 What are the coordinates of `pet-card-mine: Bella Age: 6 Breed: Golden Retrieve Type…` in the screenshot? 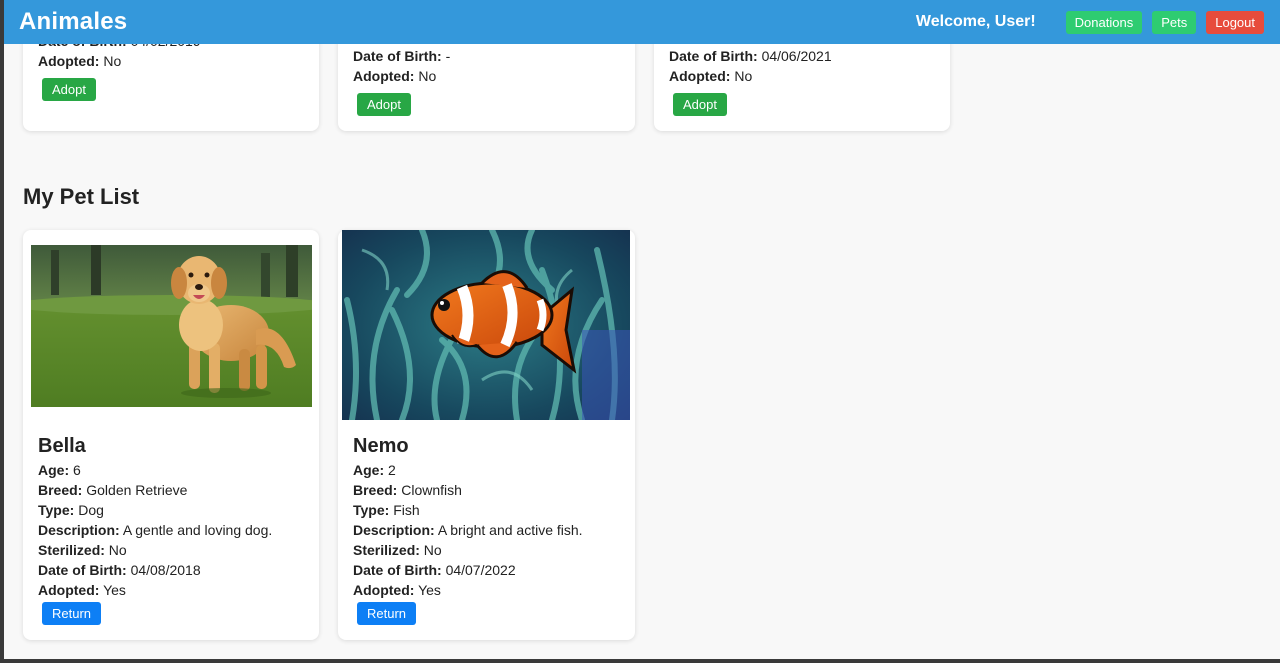 It's located at (171, 435).